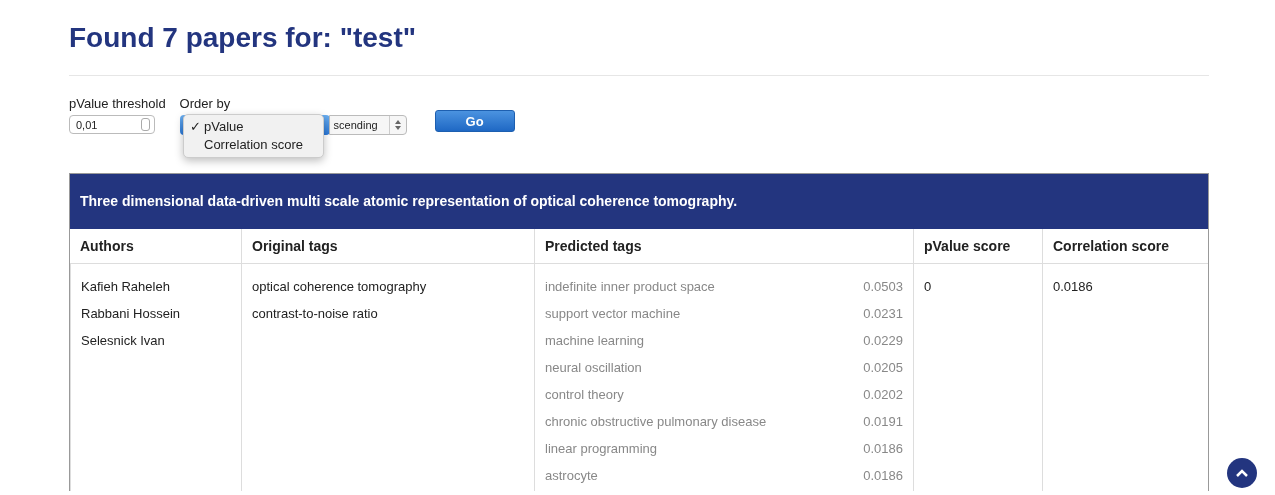  I want to click on threshold-field: 0,01, so click(112, 124).